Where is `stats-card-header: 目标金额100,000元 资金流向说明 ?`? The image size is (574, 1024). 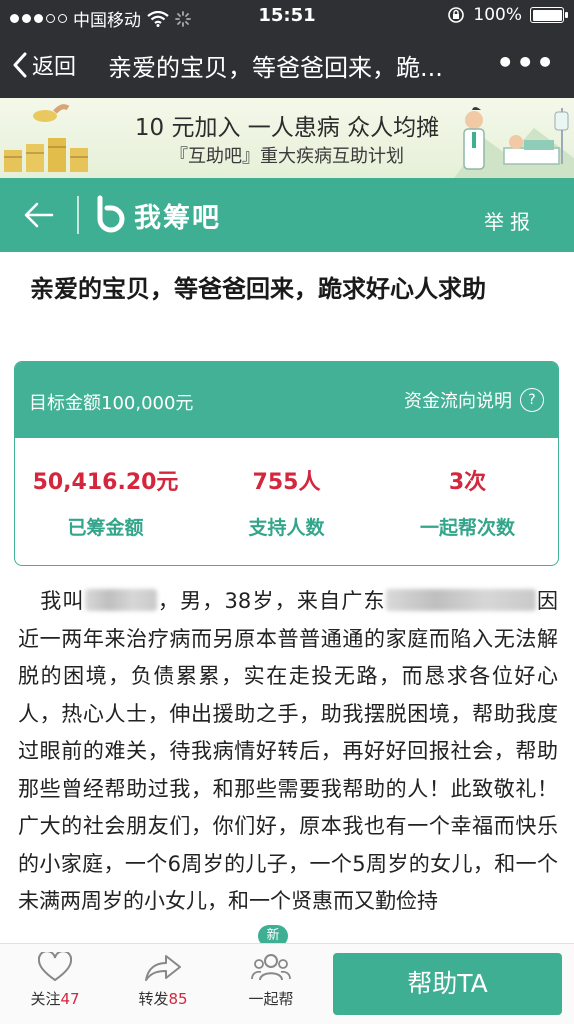
stats-card-header: 目标金额100,000元 资金流向说明 ? is located at coordinates (286, 400).